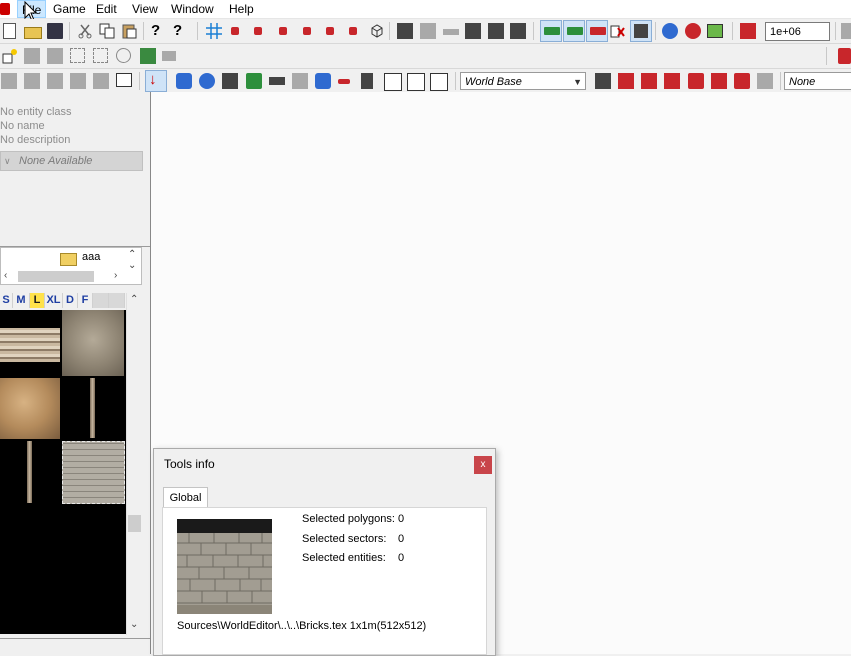 Image resolution: width=851 pixels, height=656 pixels. I want to click on world-base-dropdown: World Base ▼, so click(523, 81).